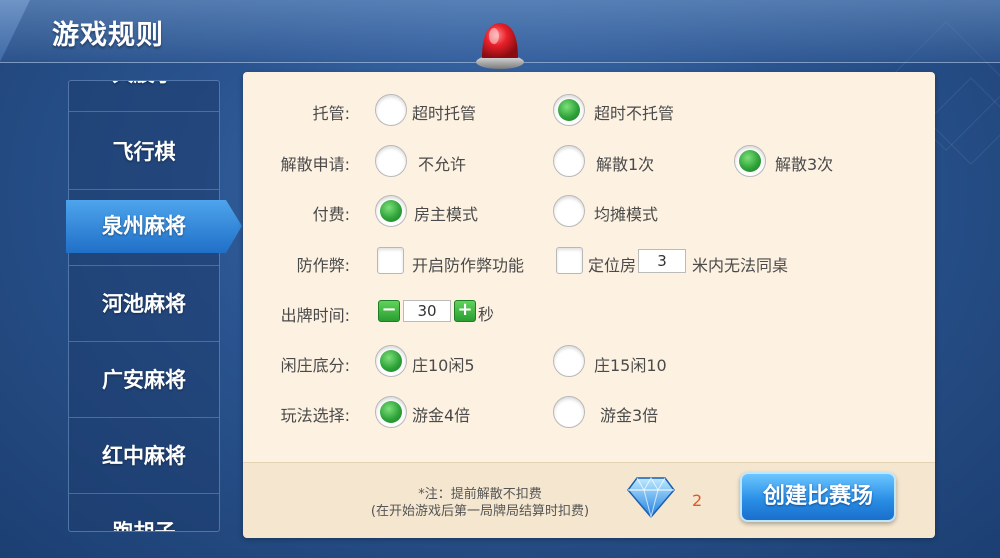  What do you see at coordinates (465, 311) in the screenshot?
I see `play-time-plus-button: +` at bounding box center [465, 311].